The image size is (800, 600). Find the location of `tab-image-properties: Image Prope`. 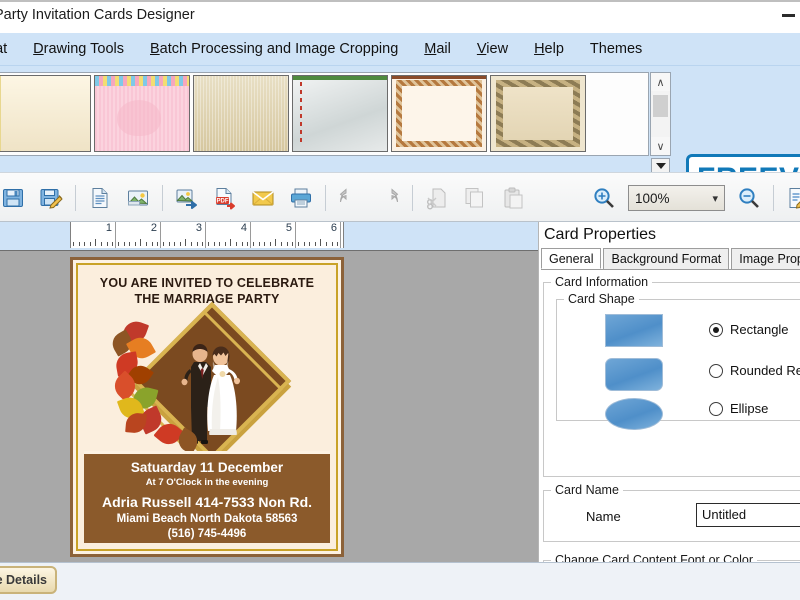

tab-image-properties: Image Prope is located at coordinates (765, 258).